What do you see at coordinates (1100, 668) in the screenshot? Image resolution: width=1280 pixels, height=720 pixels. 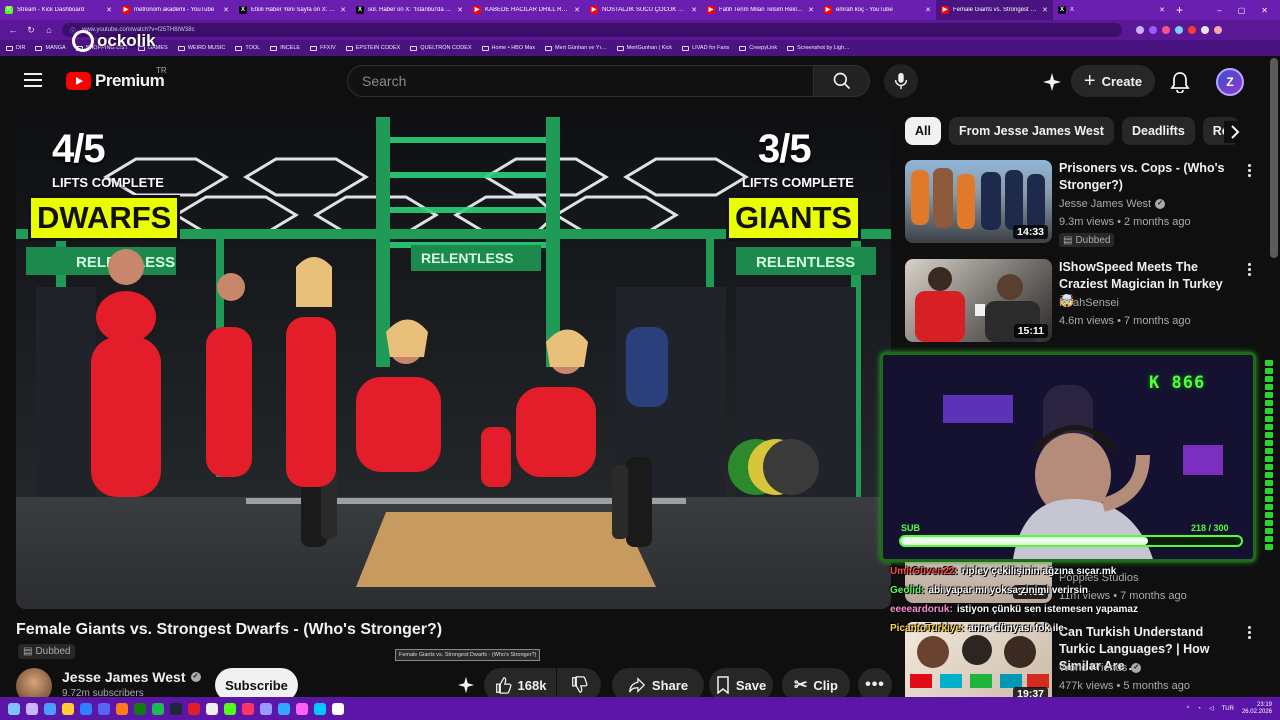 I see `recommendation-channel: World Friends ✓` at bounding box center [1100, 668].